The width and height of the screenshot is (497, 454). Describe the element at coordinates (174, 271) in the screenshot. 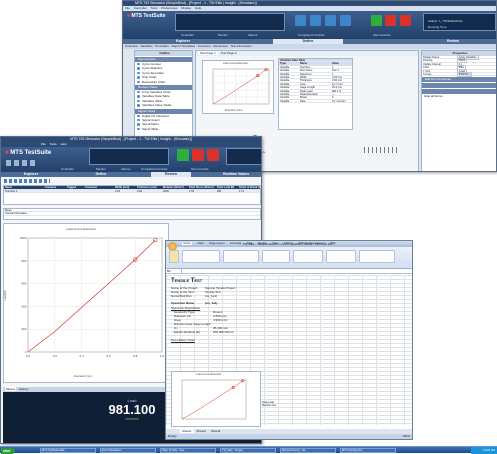

I see `name-box: B2` at that location.